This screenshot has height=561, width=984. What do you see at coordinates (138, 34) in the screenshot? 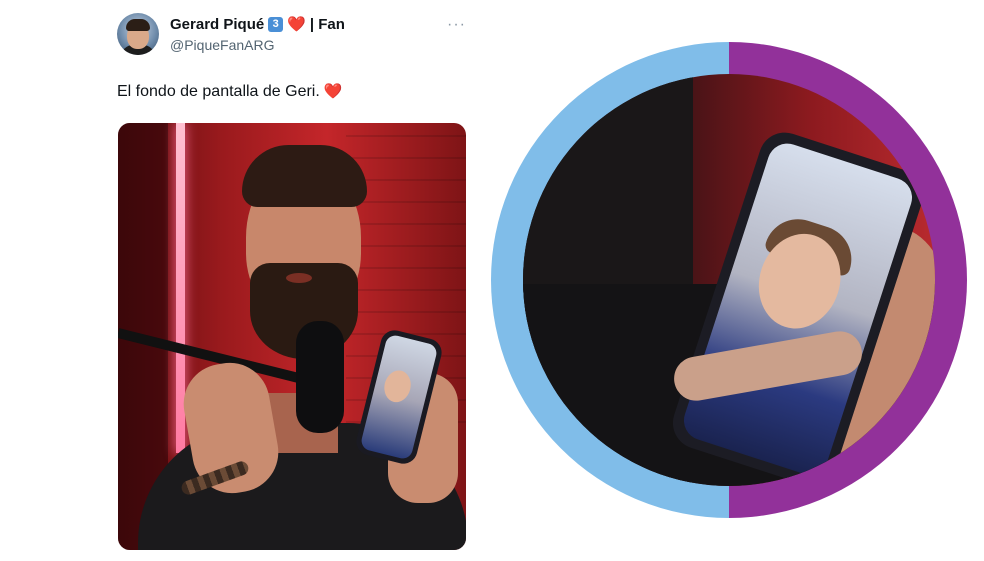
I see `avatar` at bounding box center [138, 34].